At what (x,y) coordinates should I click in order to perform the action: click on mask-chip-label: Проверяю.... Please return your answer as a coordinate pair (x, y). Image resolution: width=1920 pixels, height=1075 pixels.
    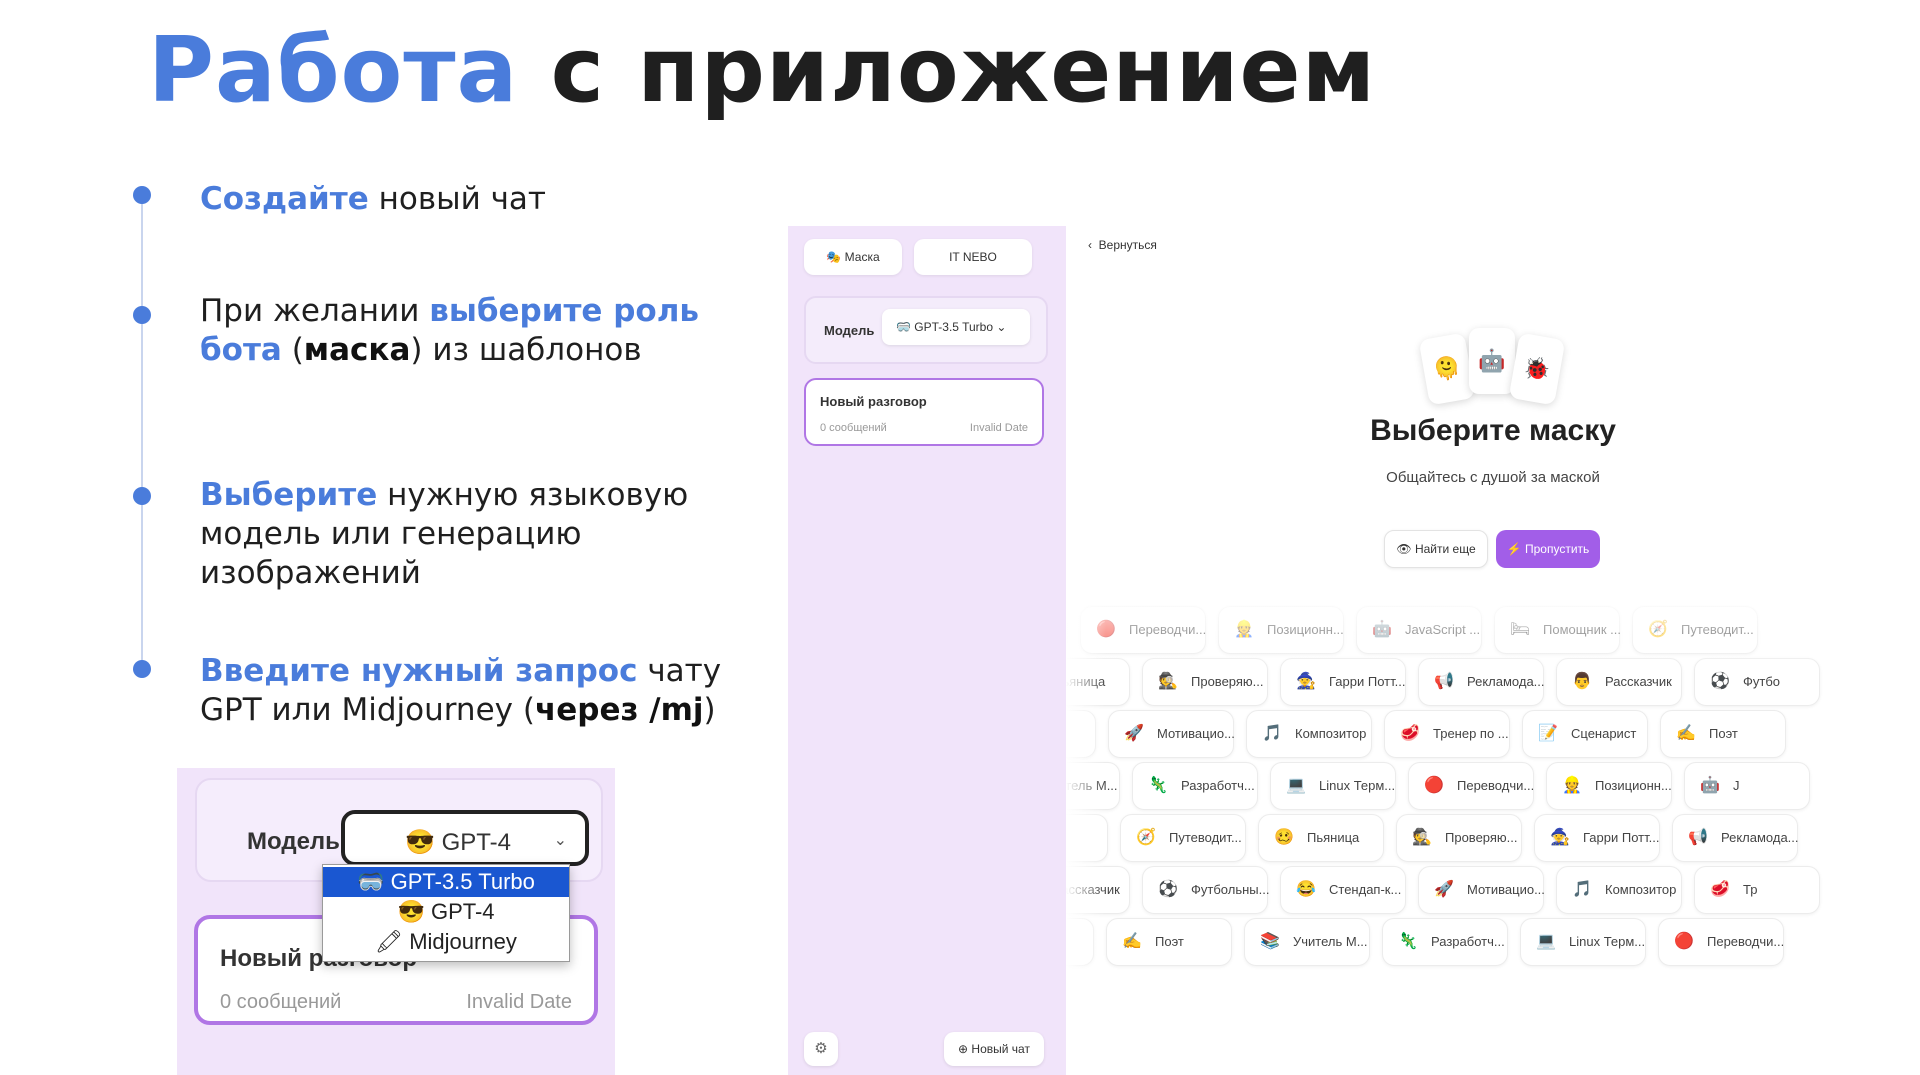
    Looking at the image, I should click on (1227, 681).